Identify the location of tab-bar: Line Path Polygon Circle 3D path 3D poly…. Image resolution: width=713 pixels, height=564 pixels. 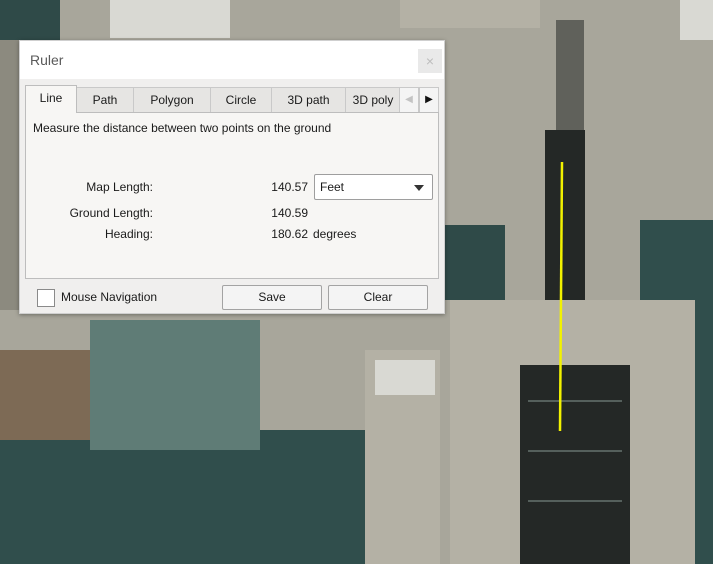
(232, 99).